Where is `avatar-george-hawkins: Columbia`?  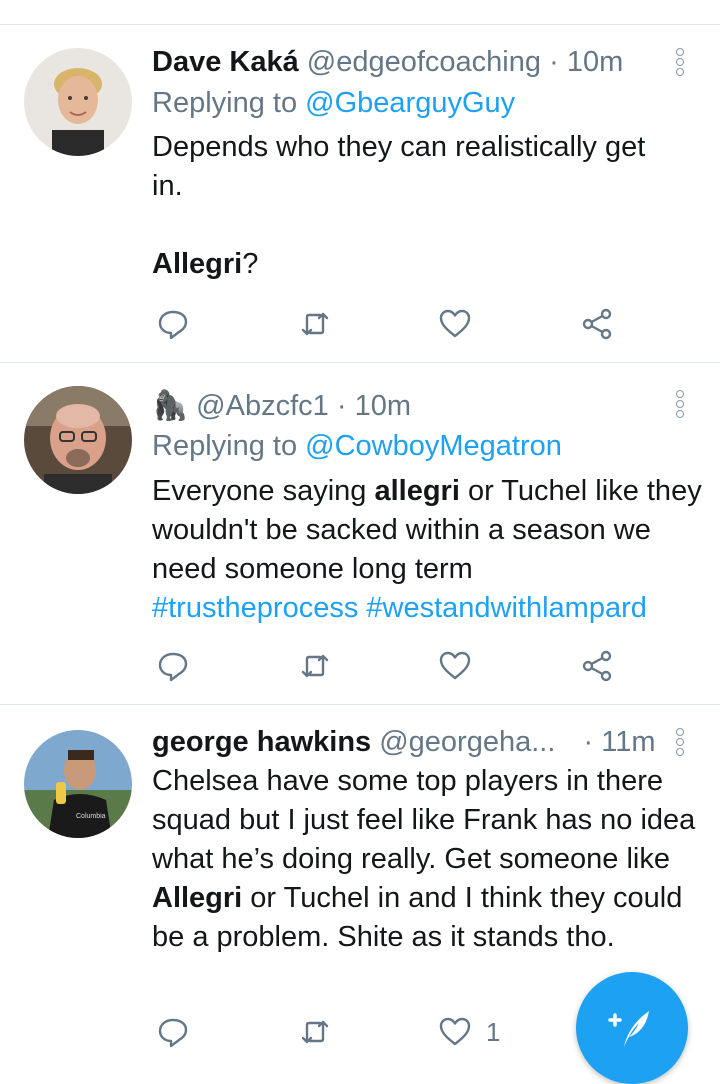 avatar-george-hawkins: Columbia is located at coordinates (78, 784).